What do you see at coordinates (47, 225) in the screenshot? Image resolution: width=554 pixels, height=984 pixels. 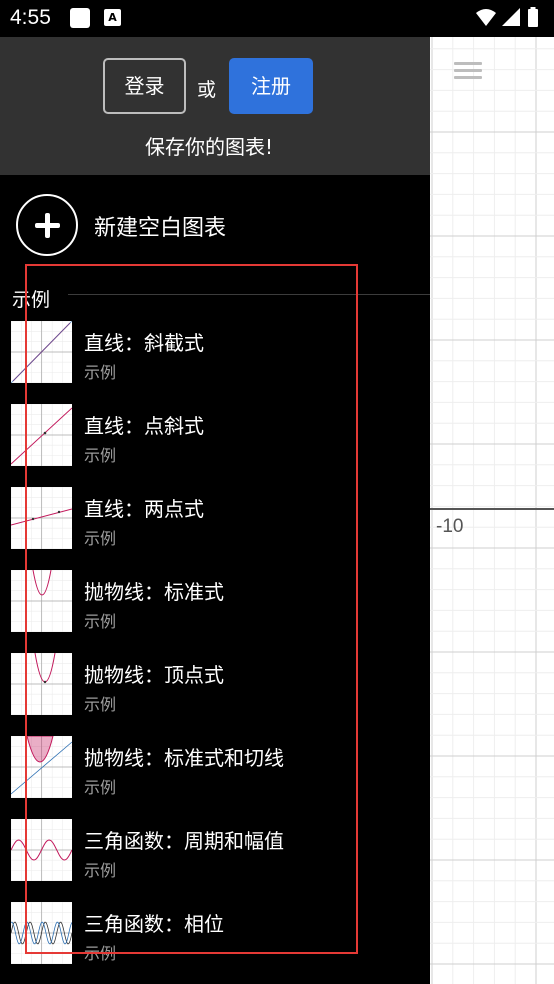 I see `plus-circle-icon` at bounding box center [47, 225].